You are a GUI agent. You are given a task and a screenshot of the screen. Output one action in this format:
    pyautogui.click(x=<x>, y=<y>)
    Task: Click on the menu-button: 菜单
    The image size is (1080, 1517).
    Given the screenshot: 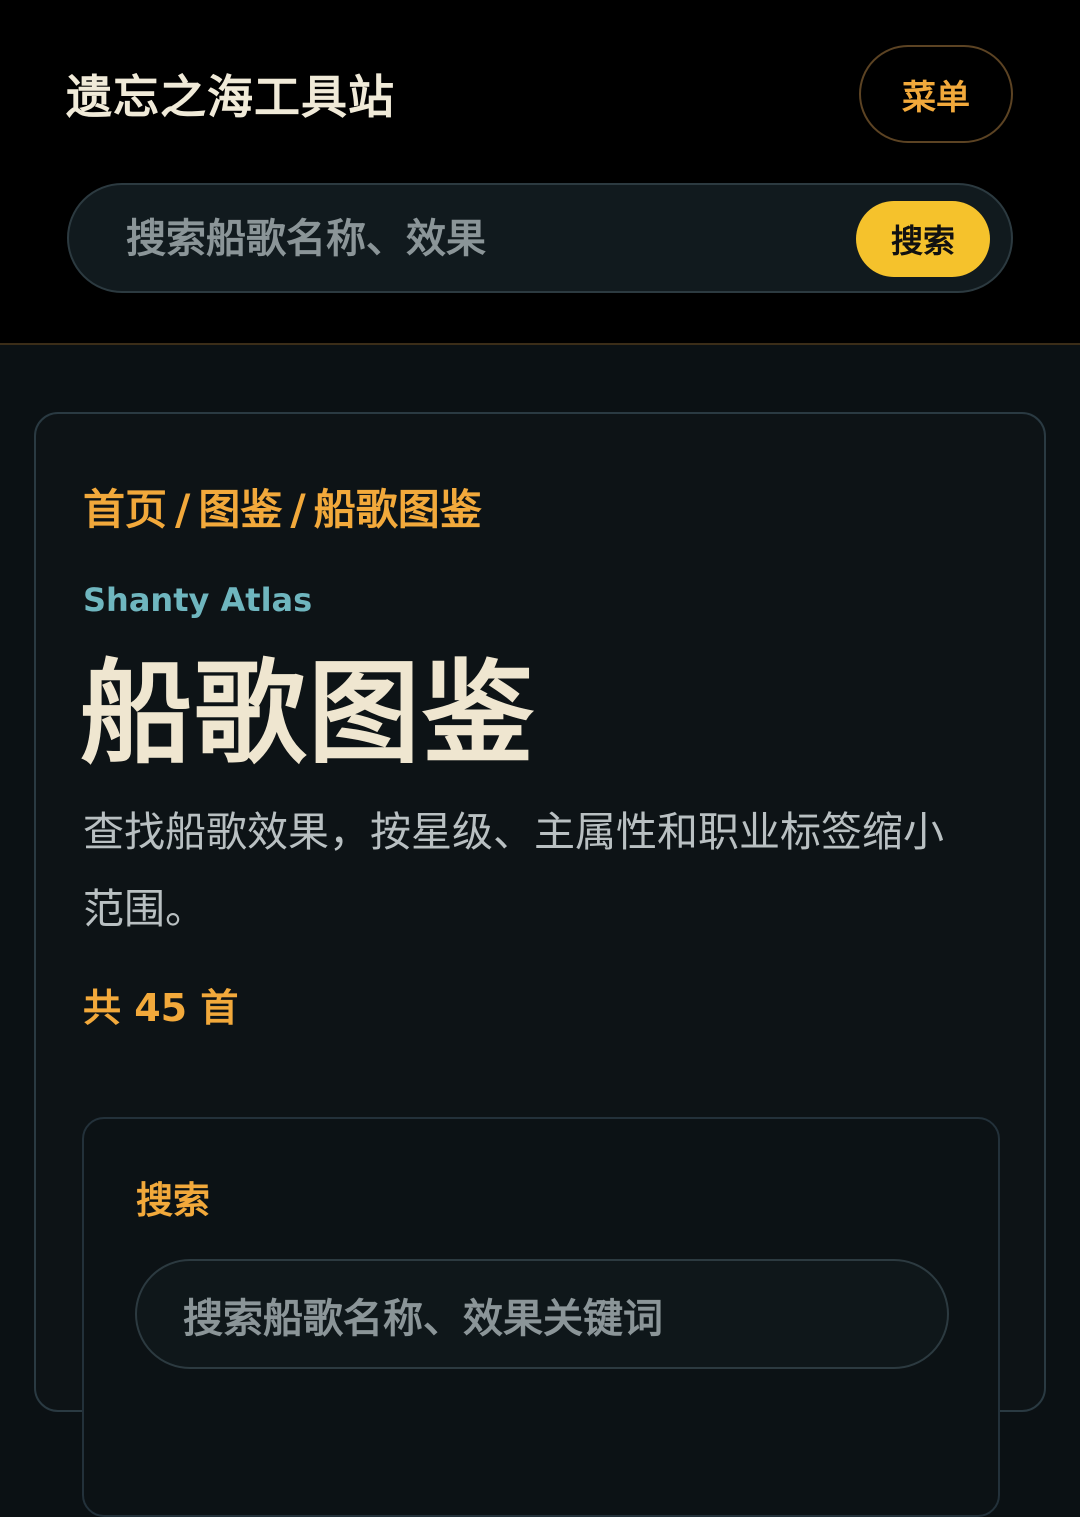 What is the action you would take?
    pyautogui.click(x=936, y=94)
    